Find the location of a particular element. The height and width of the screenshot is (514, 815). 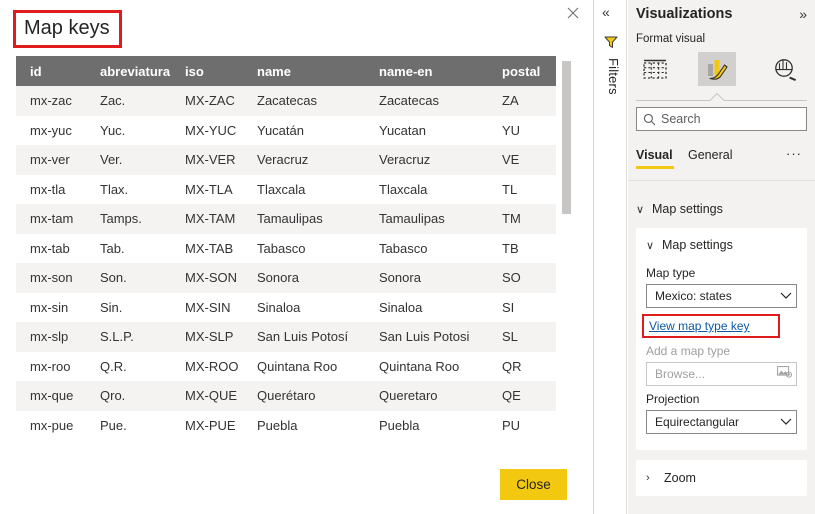

table-cell-name-en: San Luis Potosi is located at coordinates (426, 337).